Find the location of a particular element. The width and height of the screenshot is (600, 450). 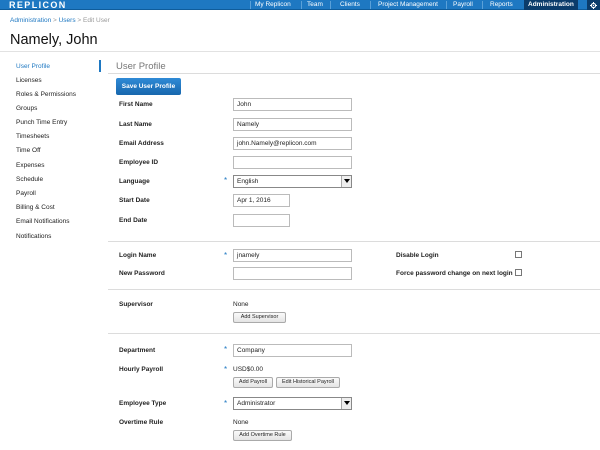

hourly-payroll-label: Hourly Payroll is located at coordinates (141, 369).